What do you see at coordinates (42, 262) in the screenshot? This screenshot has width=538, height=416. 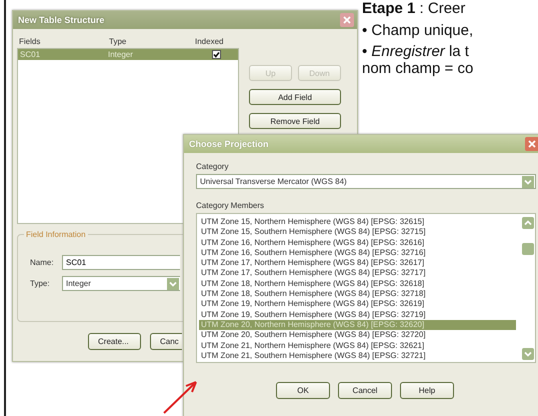 I see `name-label: Name:` at bounding box center [42, 262].